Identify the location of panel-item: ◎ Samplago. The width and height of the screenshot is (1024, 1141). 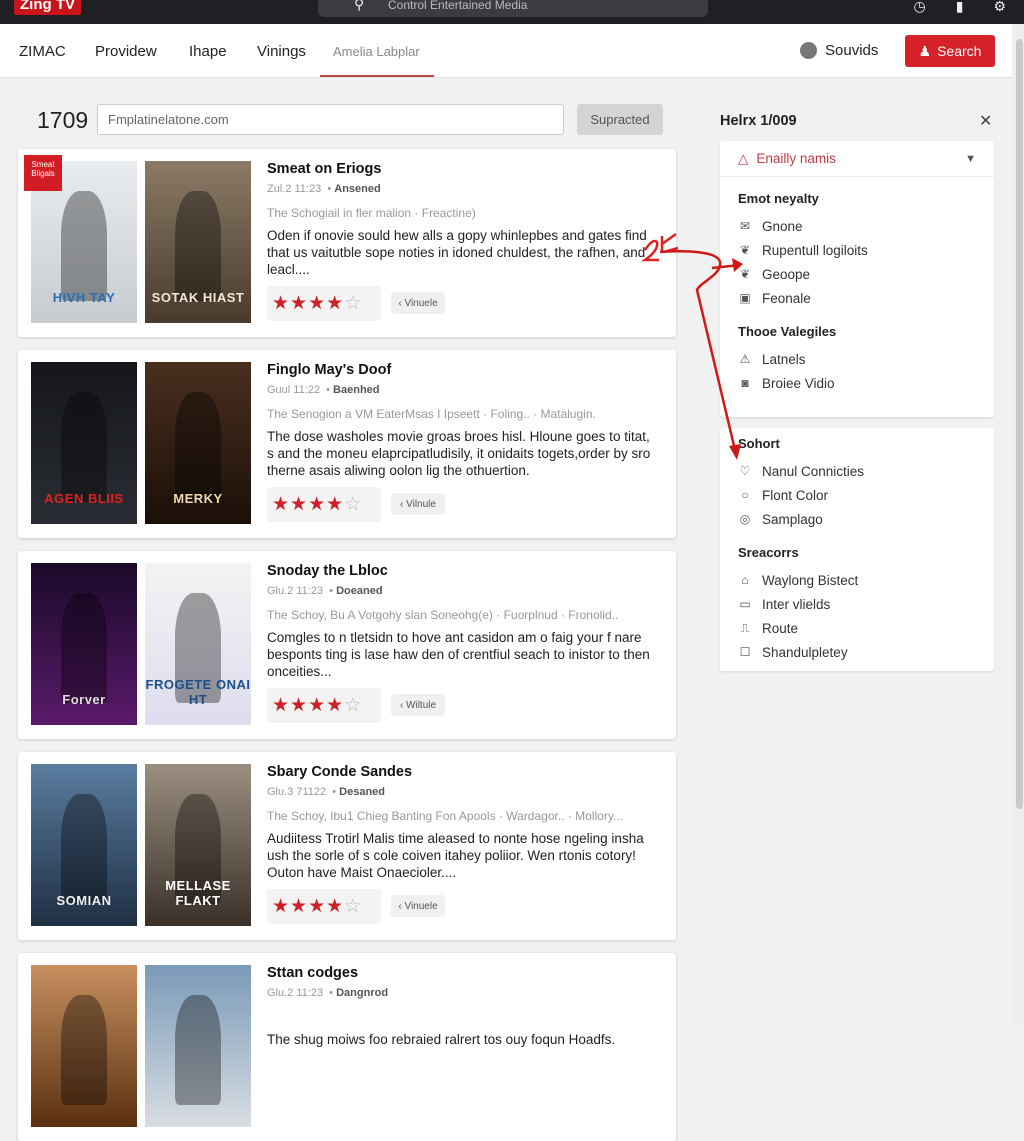
(857, 519).